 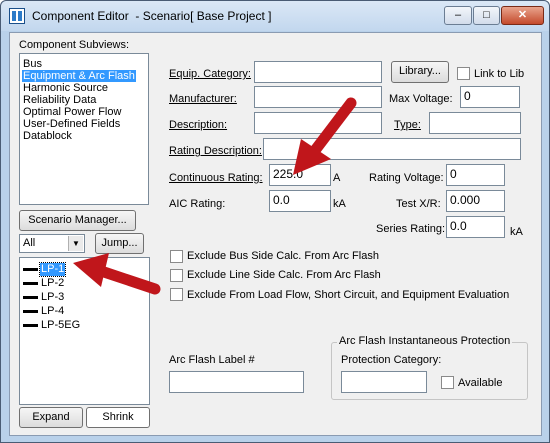 I want to click on arc-flash-label-title: Arc Flash Label #, so click(x=212, y=360).